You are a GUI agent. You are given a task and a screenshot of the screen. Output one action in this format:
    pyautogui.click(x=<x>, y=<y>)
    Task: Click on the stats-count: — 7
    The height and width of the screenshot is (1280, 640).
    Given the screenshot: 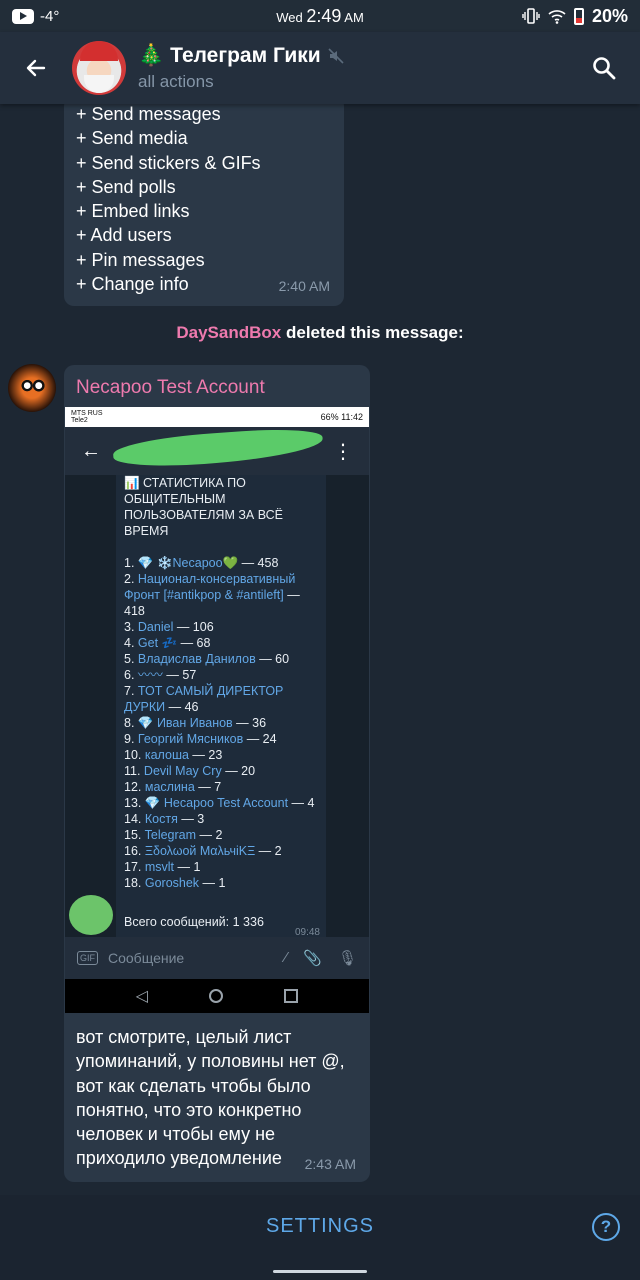 What is the action you would take?
    pyautogui.click(x=208, y=787)
    